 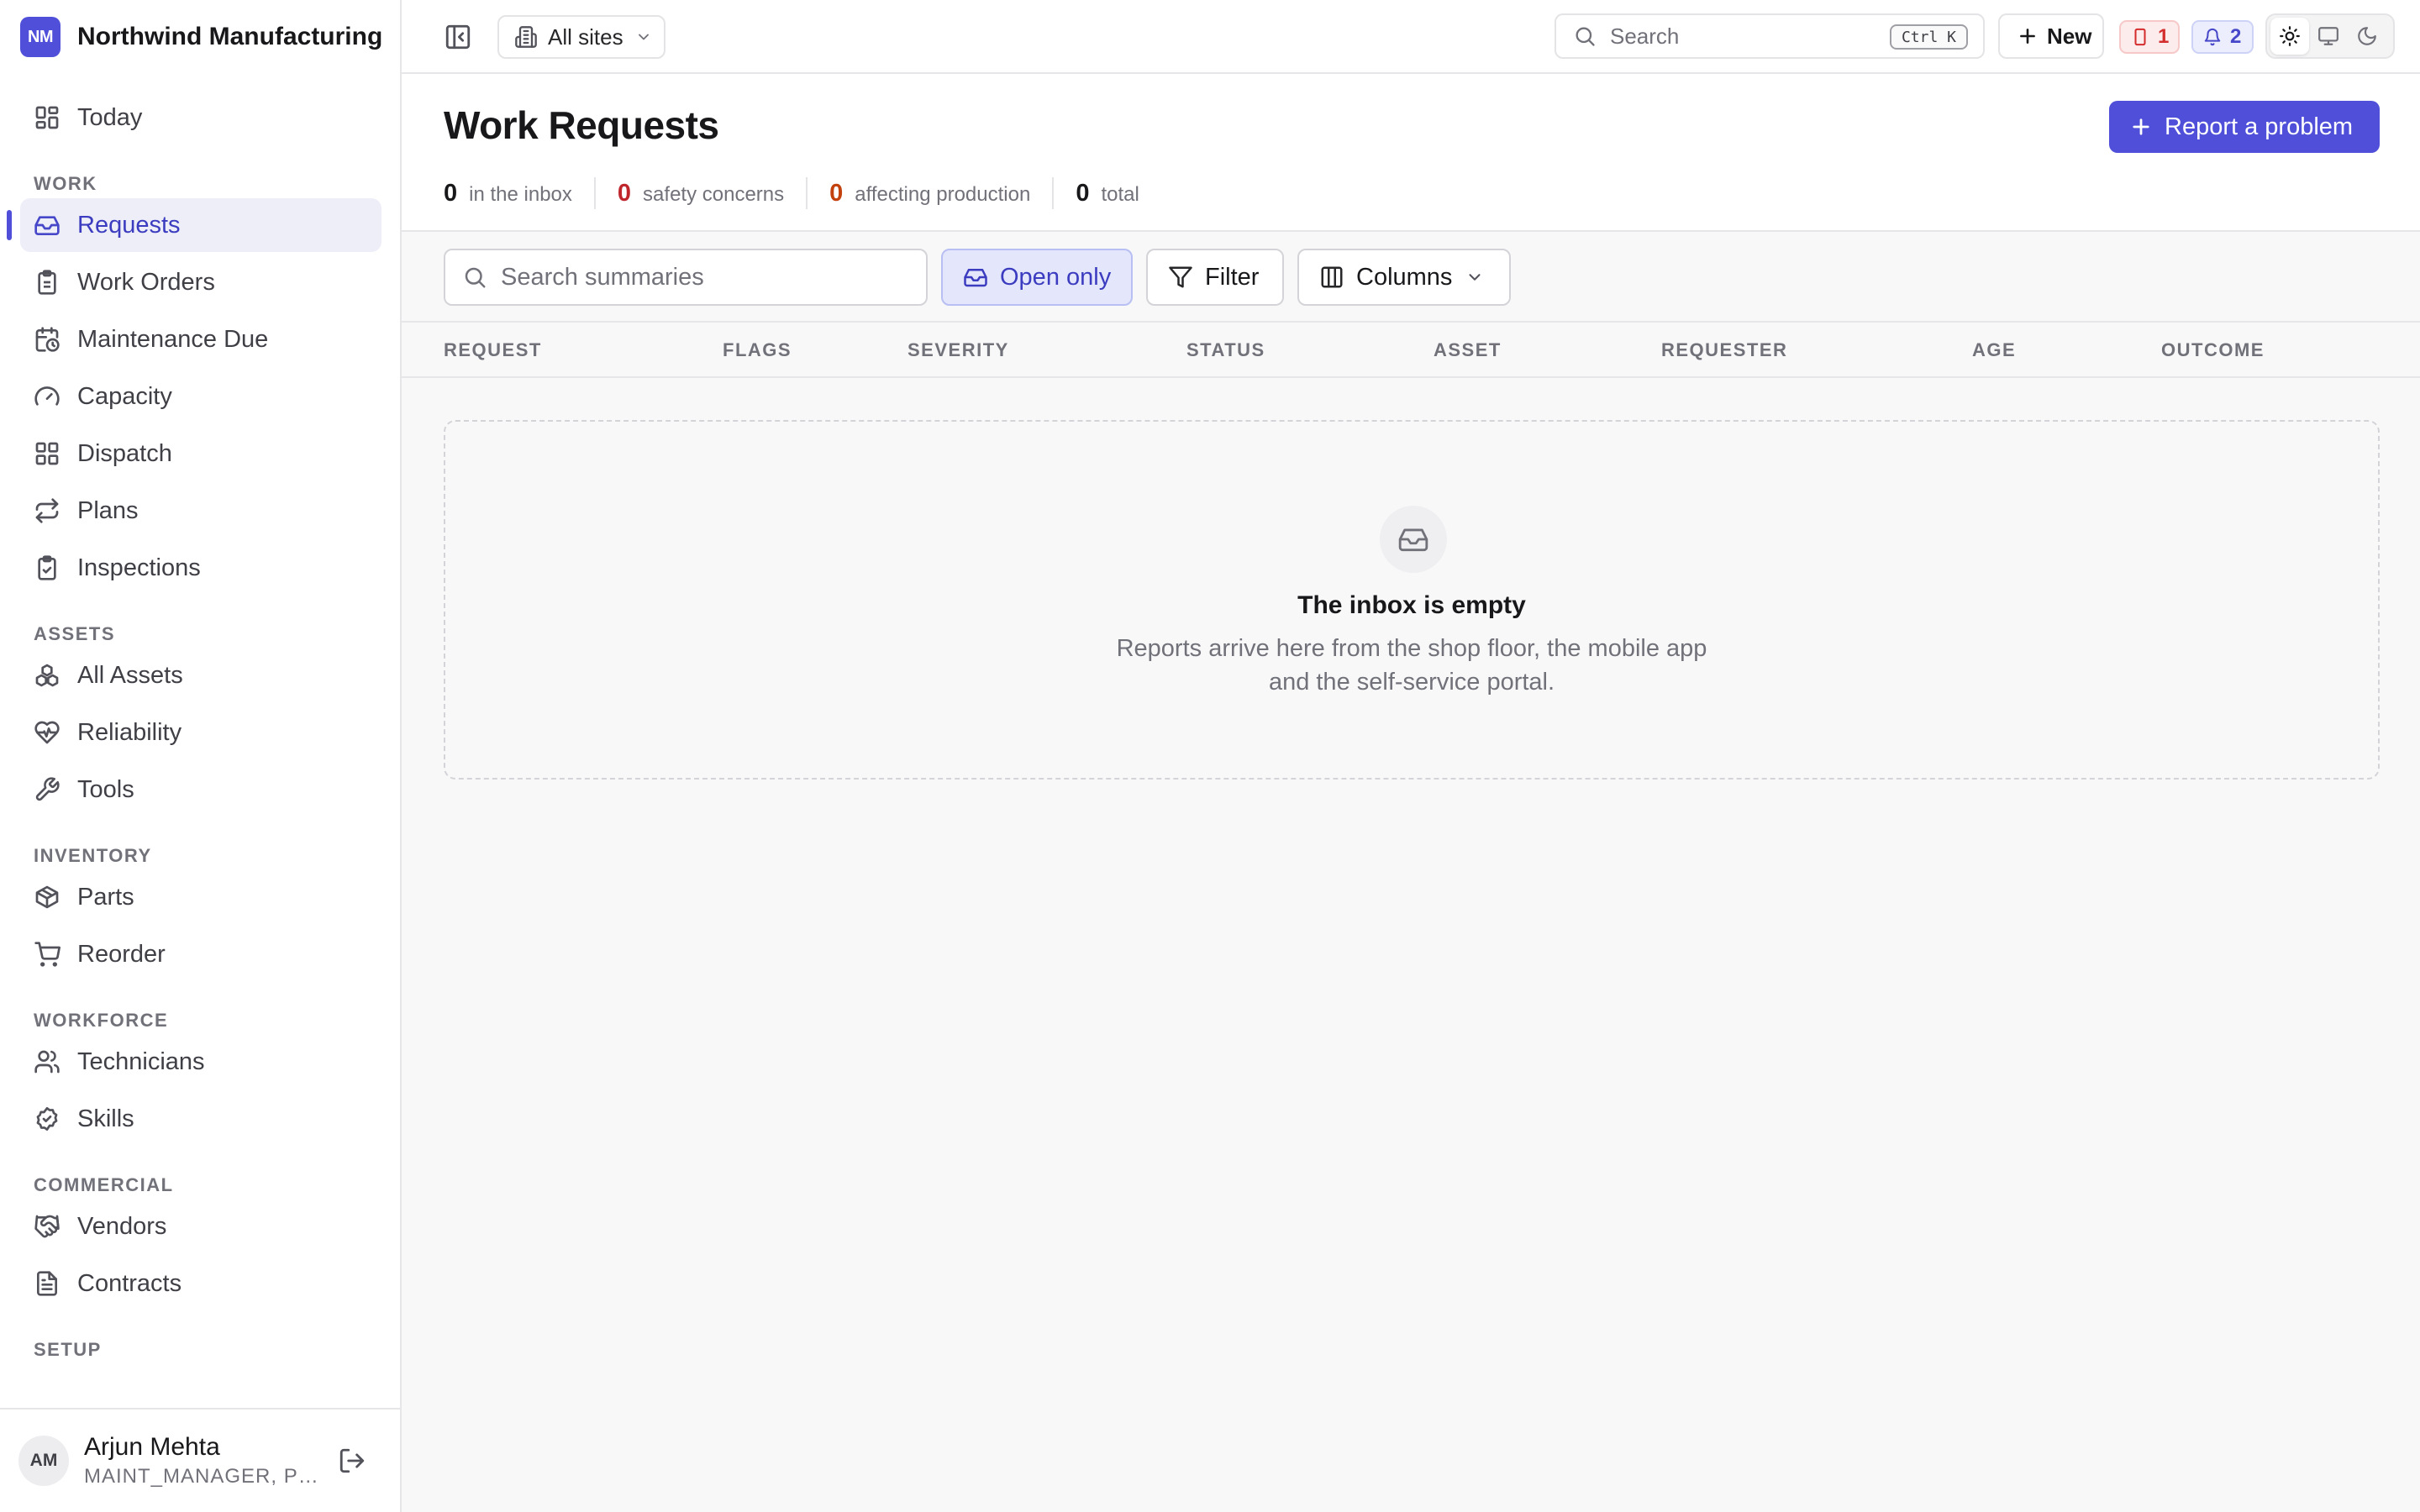 What do you see at coordinates (1411, 682) in the screenshot?
I see `empty-state-description-line: and the self-service portal.` at bounding box center [1411, 682].